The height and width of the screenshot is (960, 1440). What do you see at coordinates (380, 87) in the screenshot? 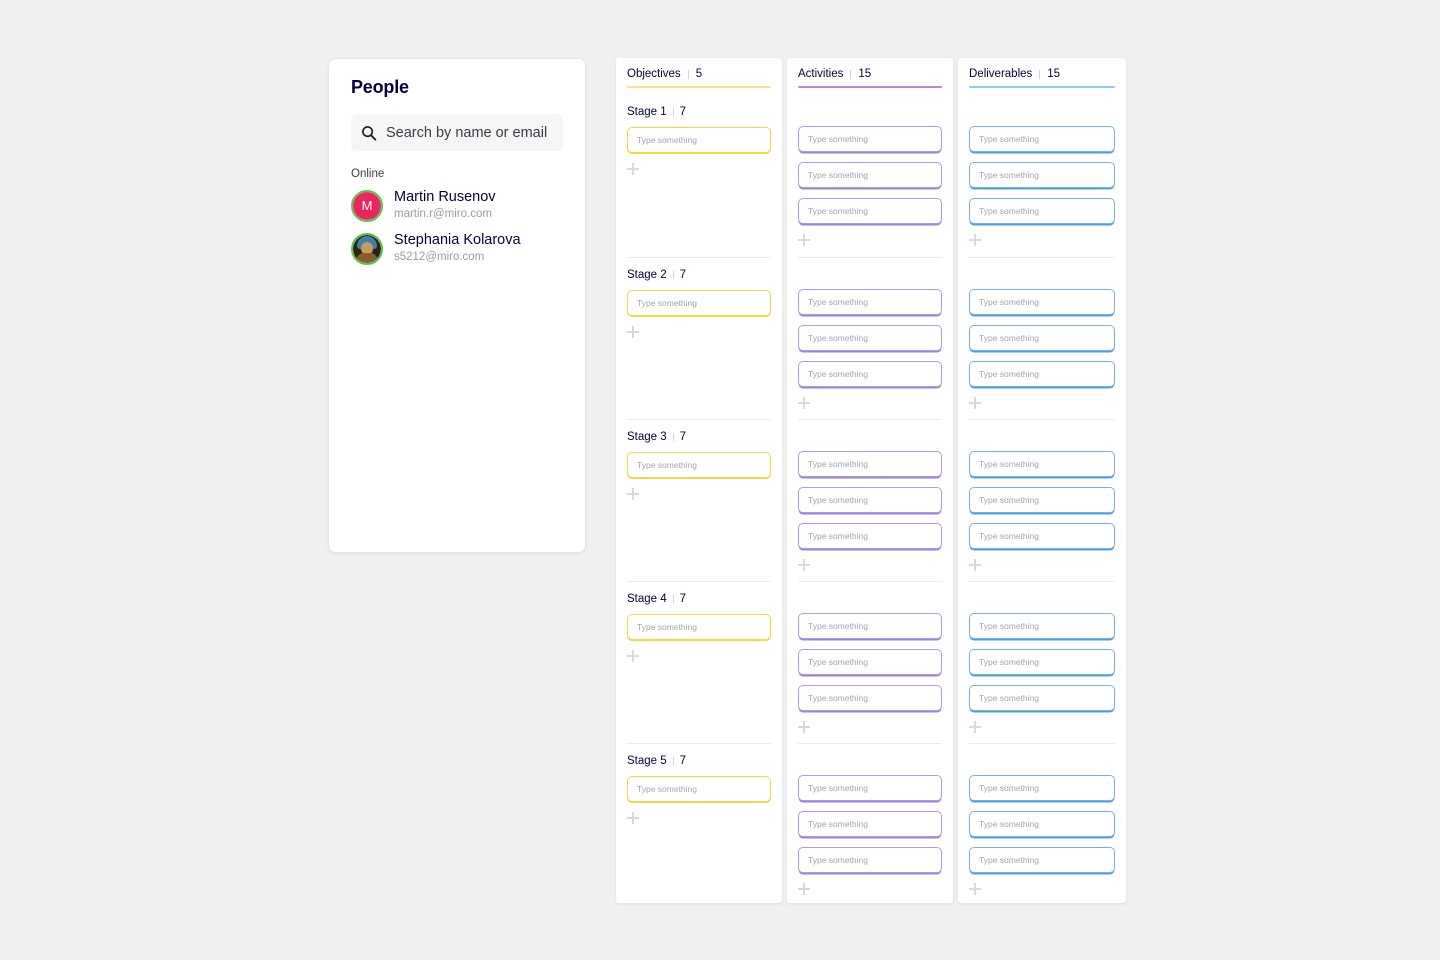
I see `page-title: People` at bounding box center [380, 87].